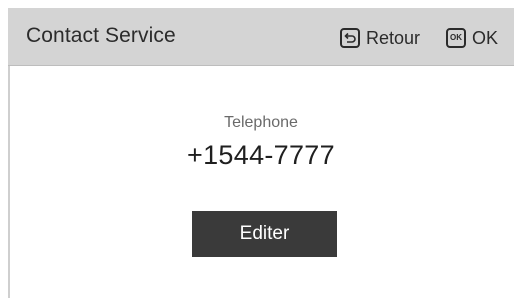  Describe the element at coordinates (350, 38) in the screenshot. I see `back-icon` at that location.